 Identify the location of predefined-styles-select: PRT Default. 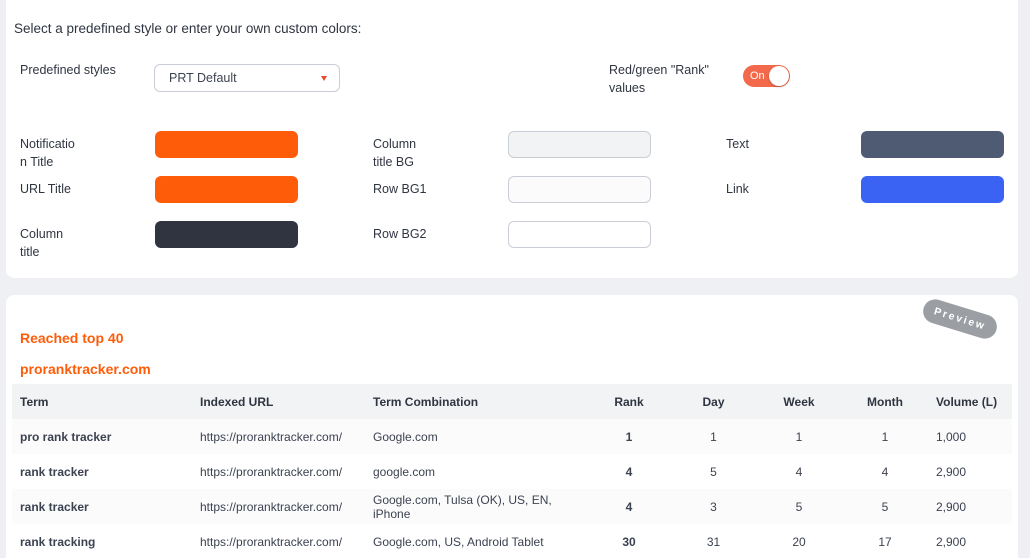
(247, 78).